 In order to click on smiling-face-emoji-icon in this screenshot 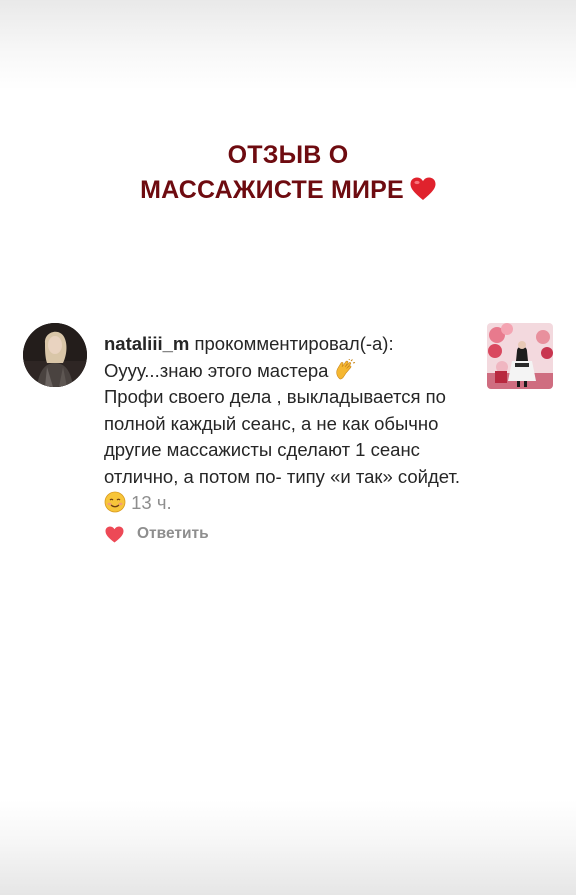, I will do `click(115, 502)`.